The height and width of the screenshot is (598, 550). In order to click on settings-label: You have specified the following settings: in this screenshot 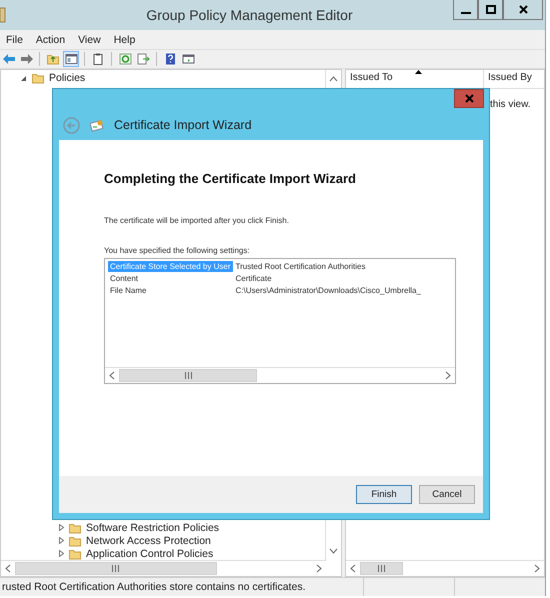, I will do `click(177, 250)`.